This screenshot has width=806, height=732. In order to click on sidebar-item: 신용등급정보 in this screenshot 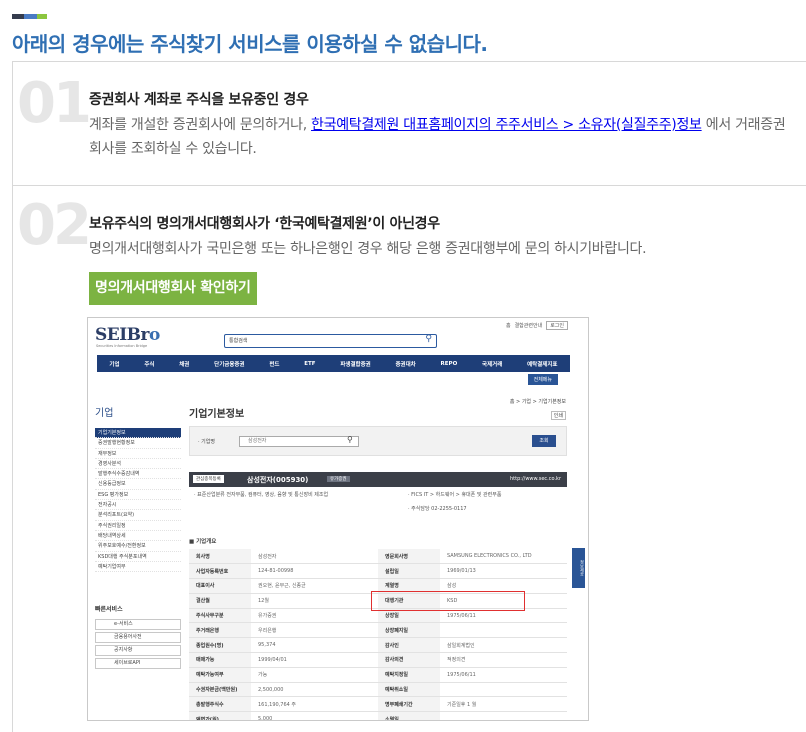, I will do `click(138, 484)`.